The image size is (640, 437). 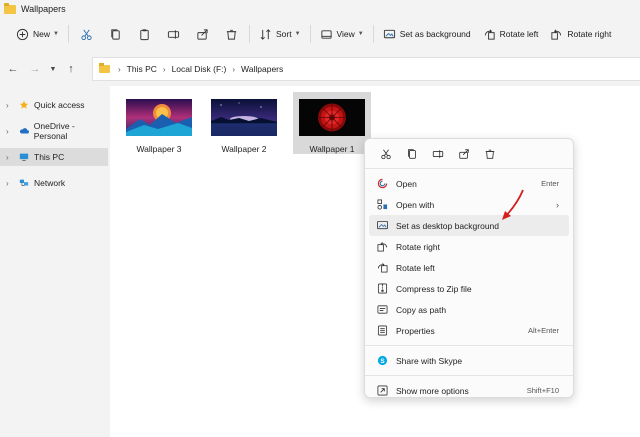 I want to click on file-name: Wallpaper 2, so click(x=244, y=149).